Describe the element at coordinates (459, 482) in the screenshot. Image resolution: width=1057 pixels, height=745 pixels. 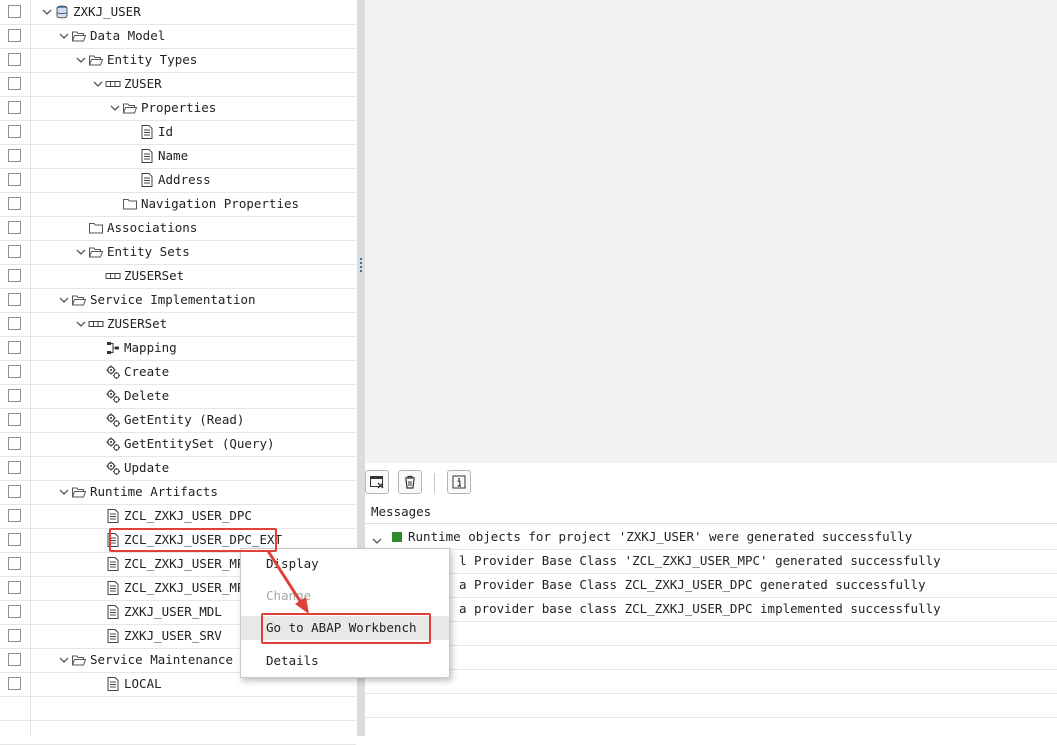
I see `info-button` at that location.